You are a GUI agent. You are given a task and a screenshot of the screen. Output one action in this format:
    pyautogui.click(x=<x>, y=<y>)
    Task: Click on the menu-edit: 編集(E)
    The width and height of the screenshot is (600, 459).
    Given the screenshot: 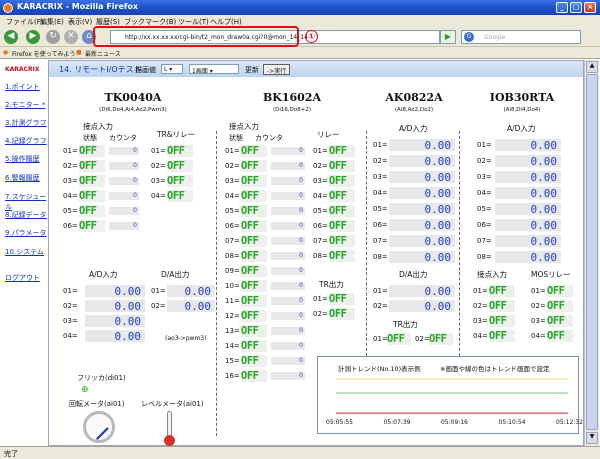 What is the action you would take?
    pyautogui.click(x=52, y=22)
    